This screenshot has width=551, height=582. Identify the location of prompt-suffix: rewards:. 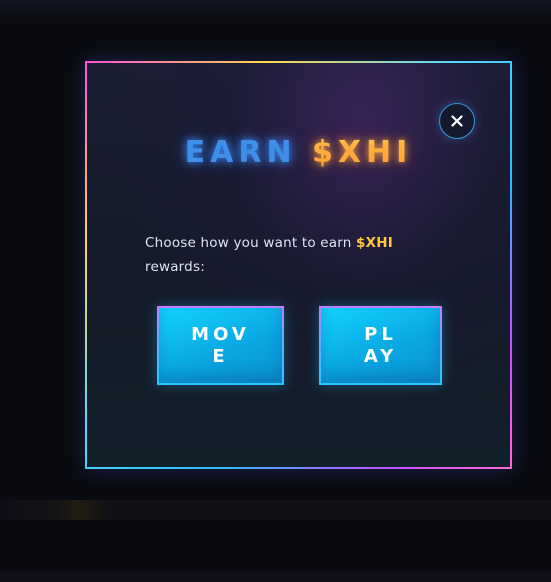
(175, 267).